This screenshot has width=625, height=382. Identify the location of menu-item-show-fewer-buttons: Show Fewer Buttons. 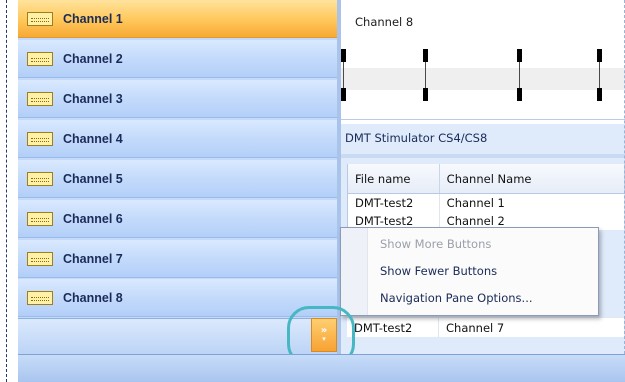
(438, 271).